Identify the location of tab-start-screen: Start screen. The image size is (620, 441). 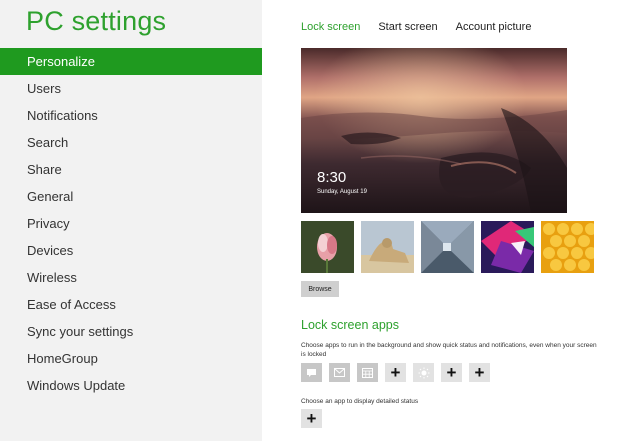
(407, 27).